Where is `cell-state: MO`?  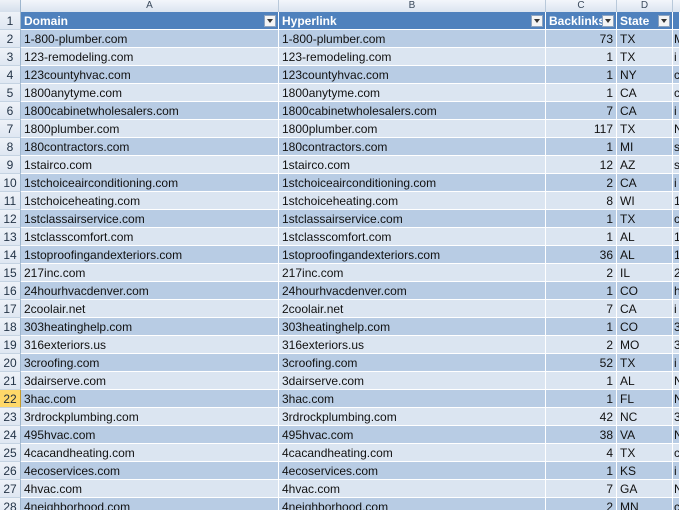
cell-state: MO is located at coordinates (645, 345).